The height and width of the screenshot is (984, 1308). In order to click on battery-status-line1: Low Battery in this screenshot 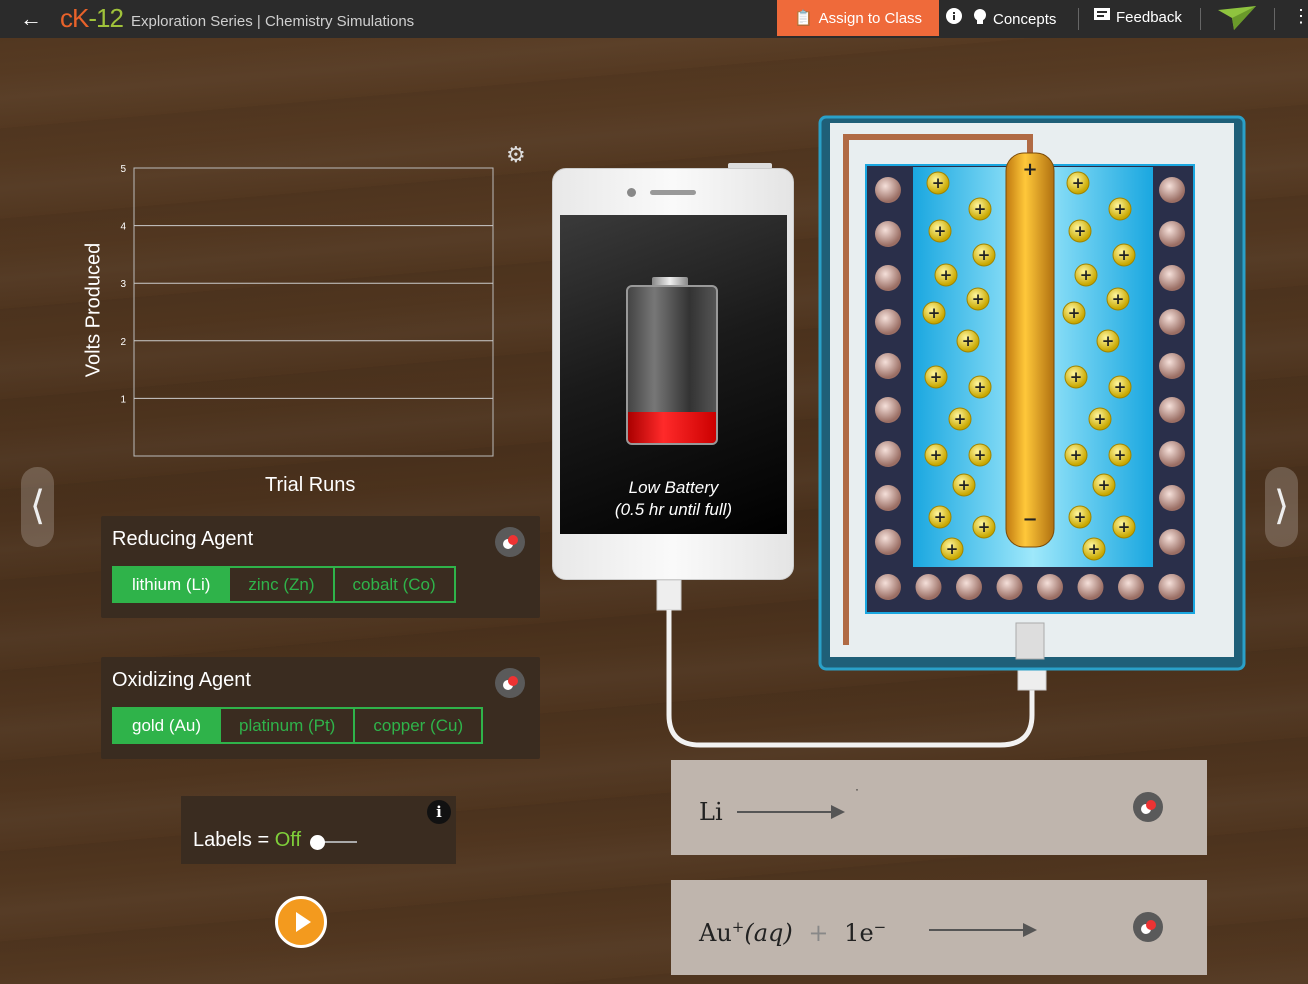, I will do `click(673, 487)`.